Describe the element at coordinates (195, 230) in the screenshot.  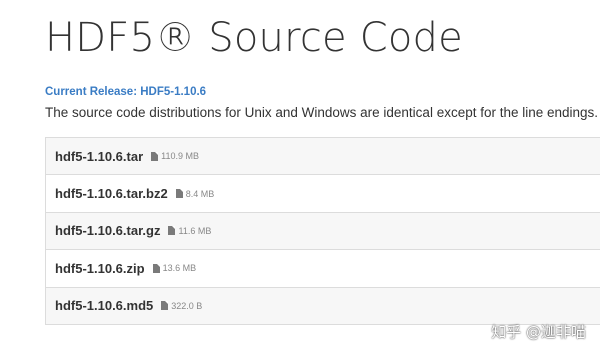
I see `file-size: 11.6 MB` at that location.